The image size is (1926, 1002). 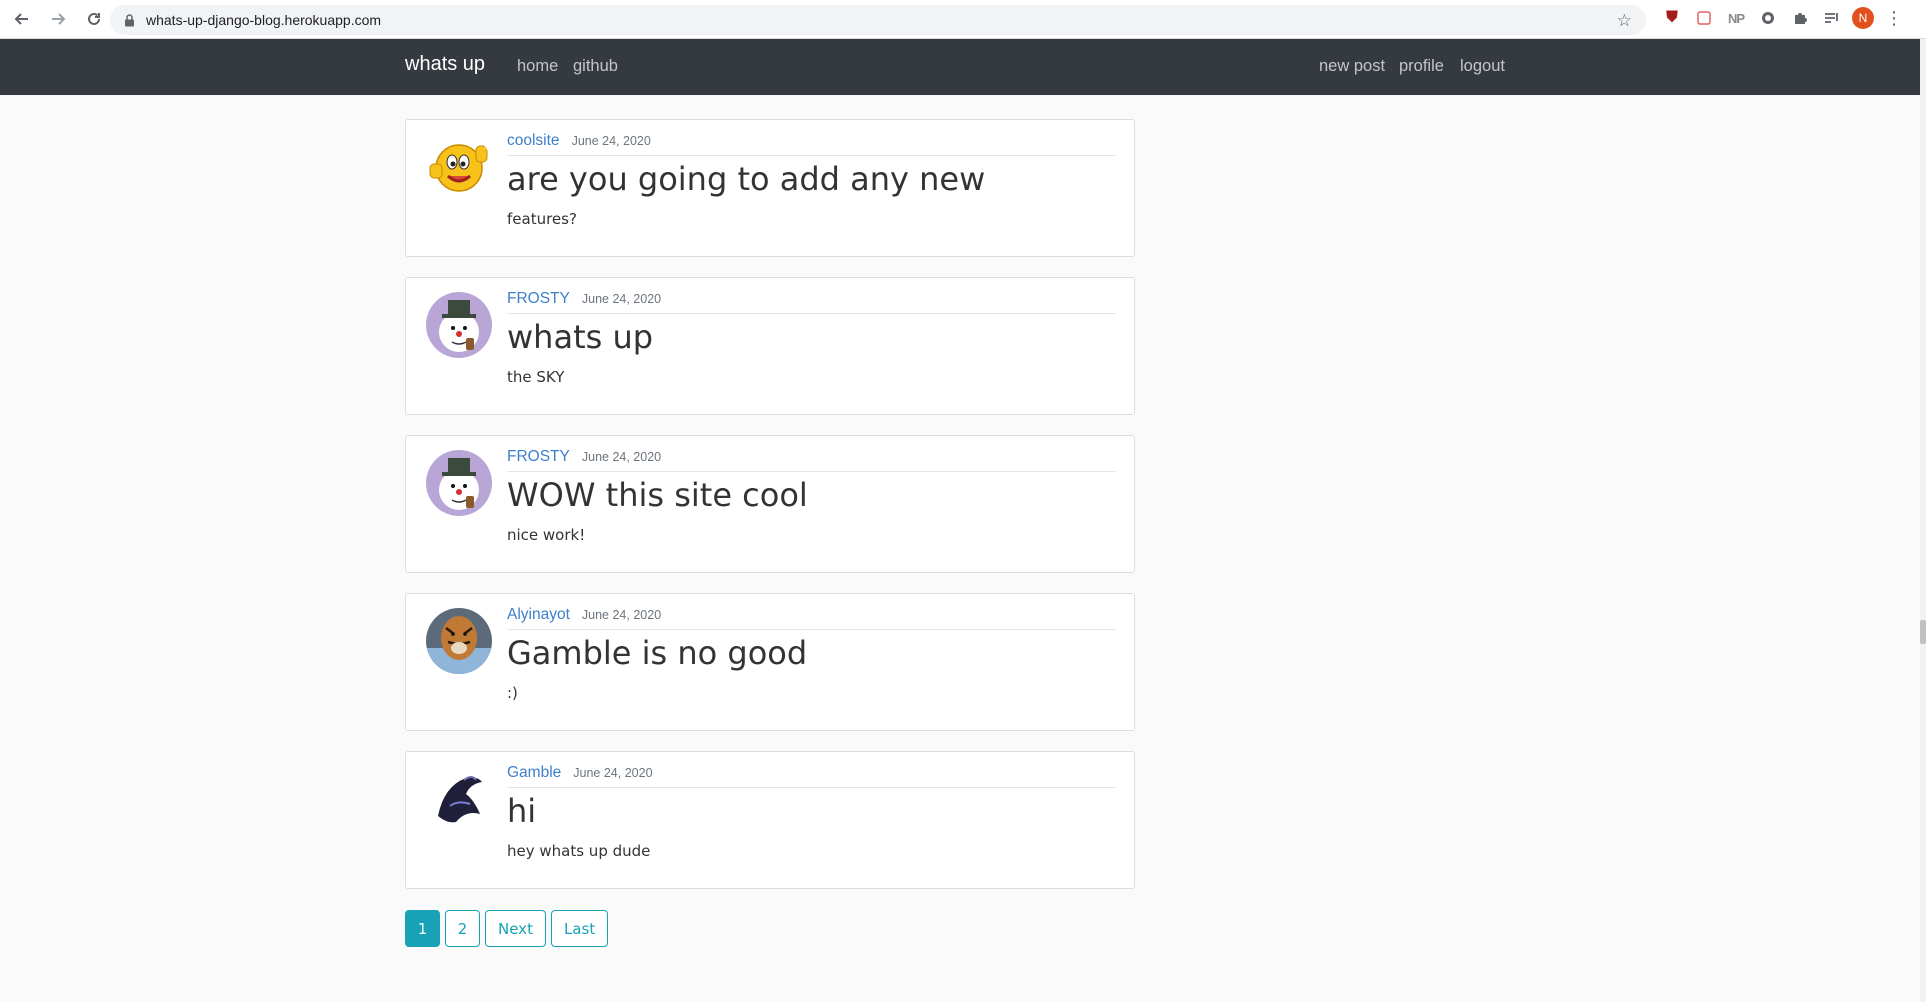 I want to click on ublock-shield-icon: ⛊, so click(x=1672, y=18).